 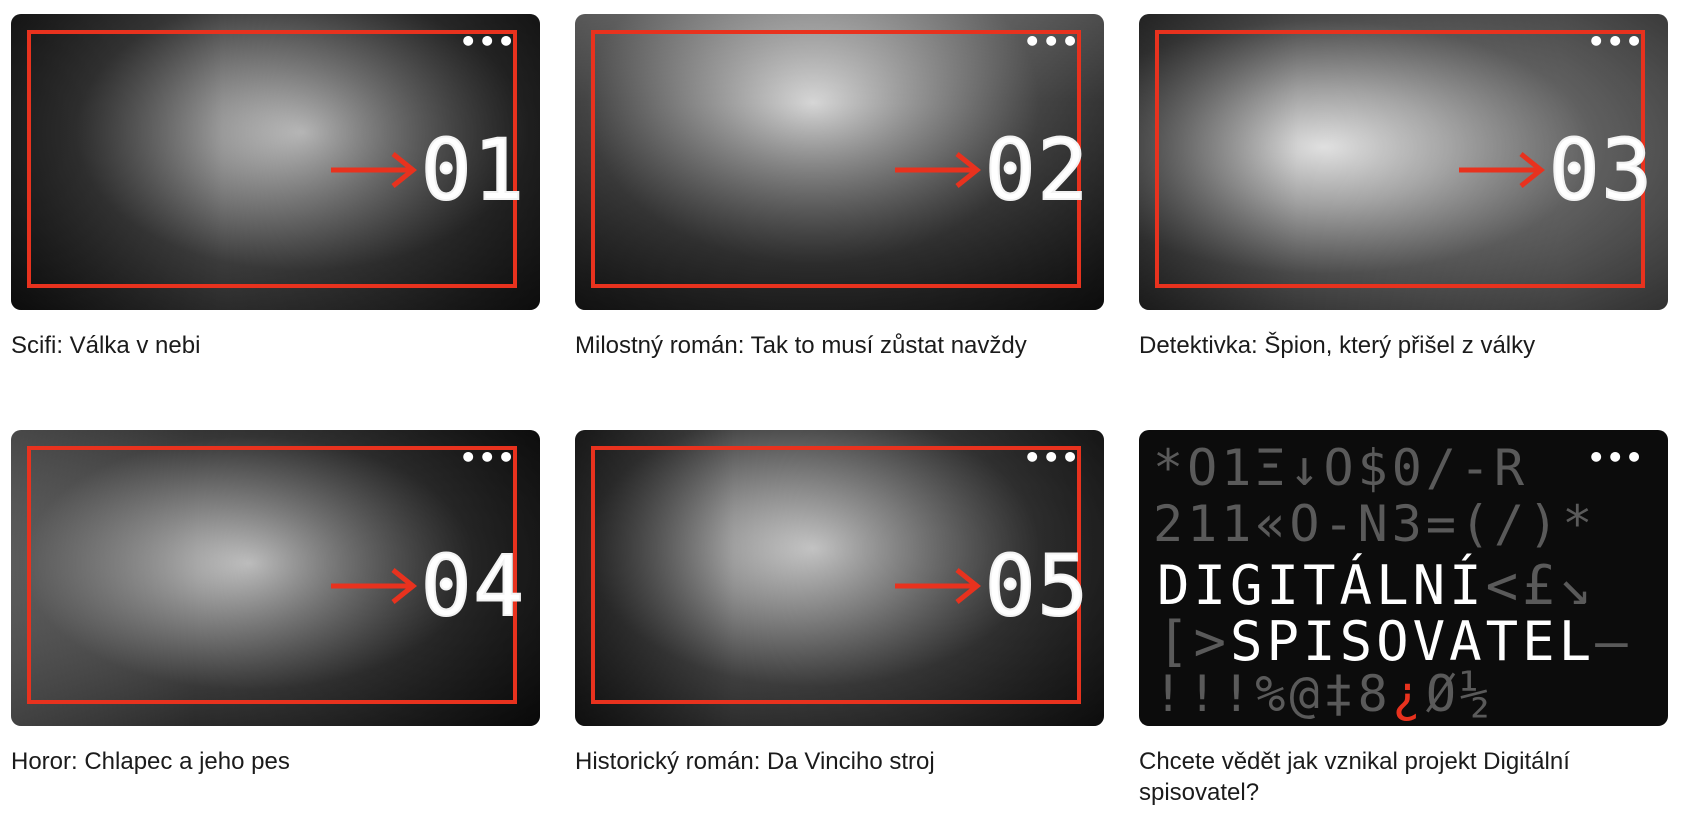 I want to click on article-title: Horor: Chlapec a jeho pes, so click(x=275, y=761).